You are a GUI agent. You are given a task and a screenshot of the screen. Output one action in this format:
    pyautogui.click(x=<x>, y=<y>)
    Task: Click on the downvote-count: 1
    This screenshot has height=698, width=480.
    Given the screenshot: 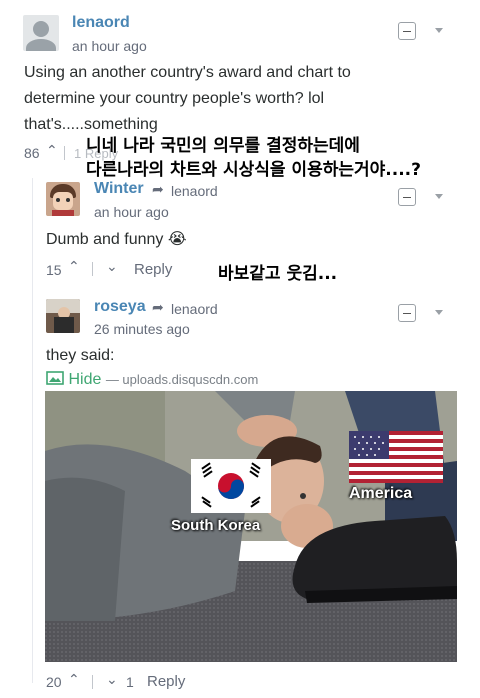 What is the action you would take?
    pyautogui.click(x=130, y=682)
    